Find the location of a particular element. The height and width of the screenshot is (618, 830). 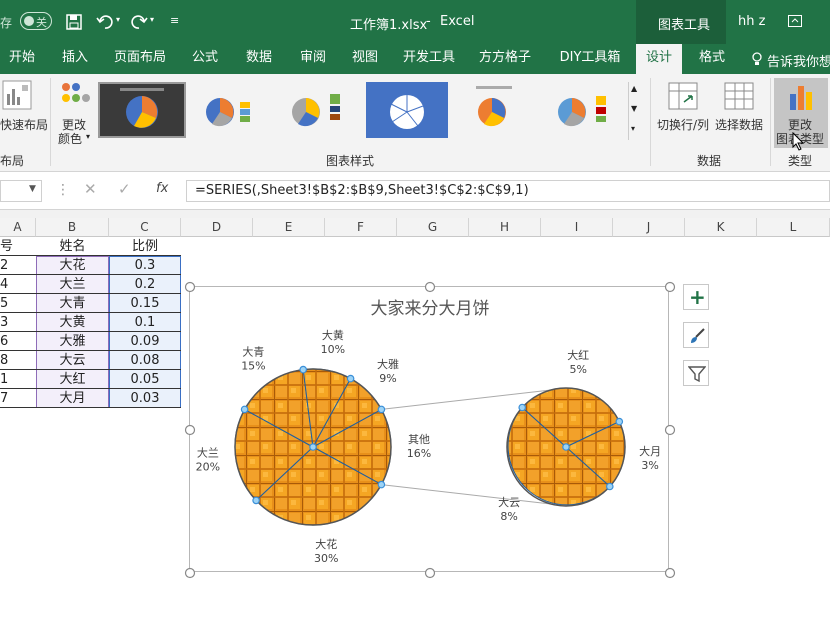

ribbon-display-icon is located at coordinates (795, 21).